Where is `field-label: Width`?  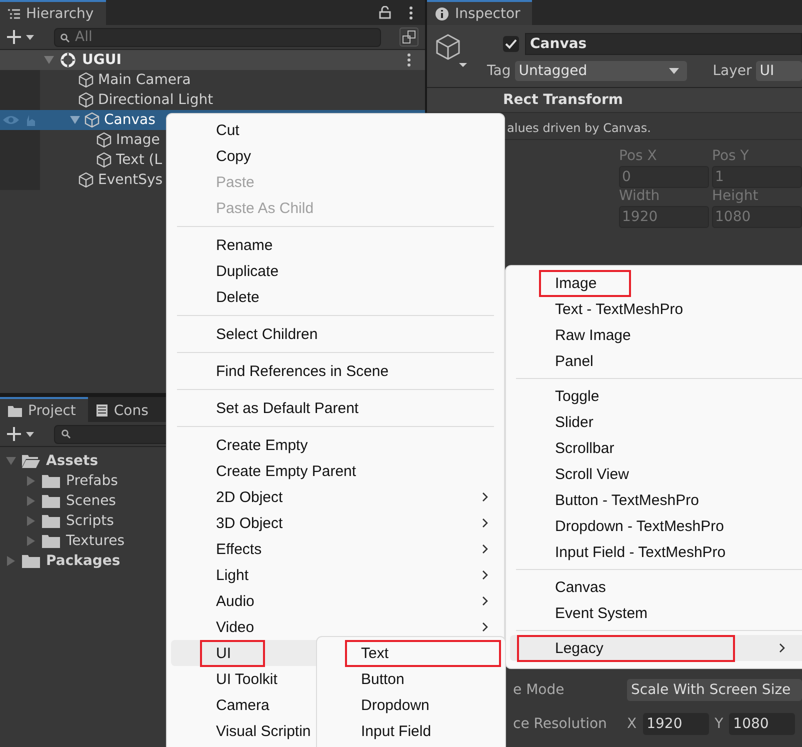
field-label: Width is located at coordinates (640, 196).